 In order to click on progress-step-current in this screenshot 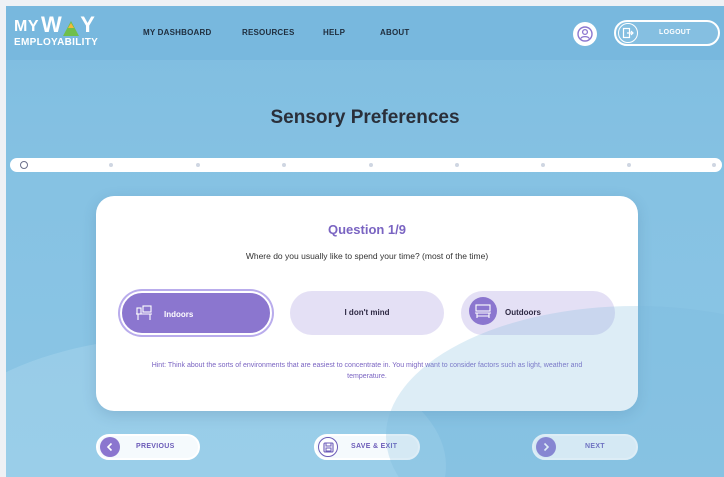, I will do `click(24, 165)`.